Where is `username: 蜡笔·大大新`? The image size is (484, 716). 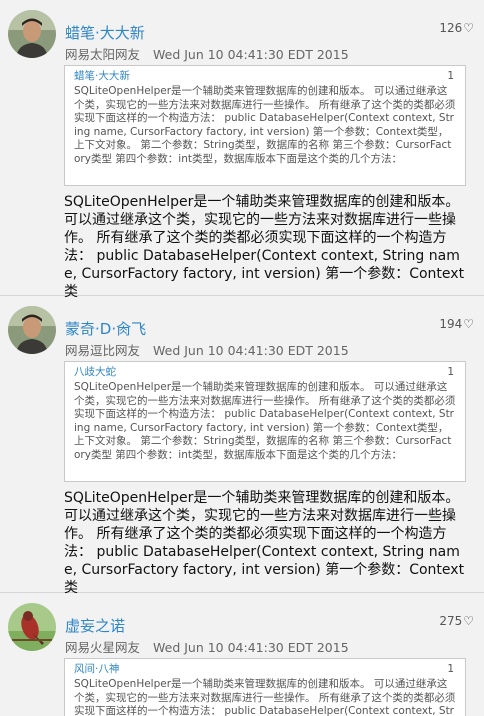
username: 蜡笔·大大新 is located at coordinates (105, 32).